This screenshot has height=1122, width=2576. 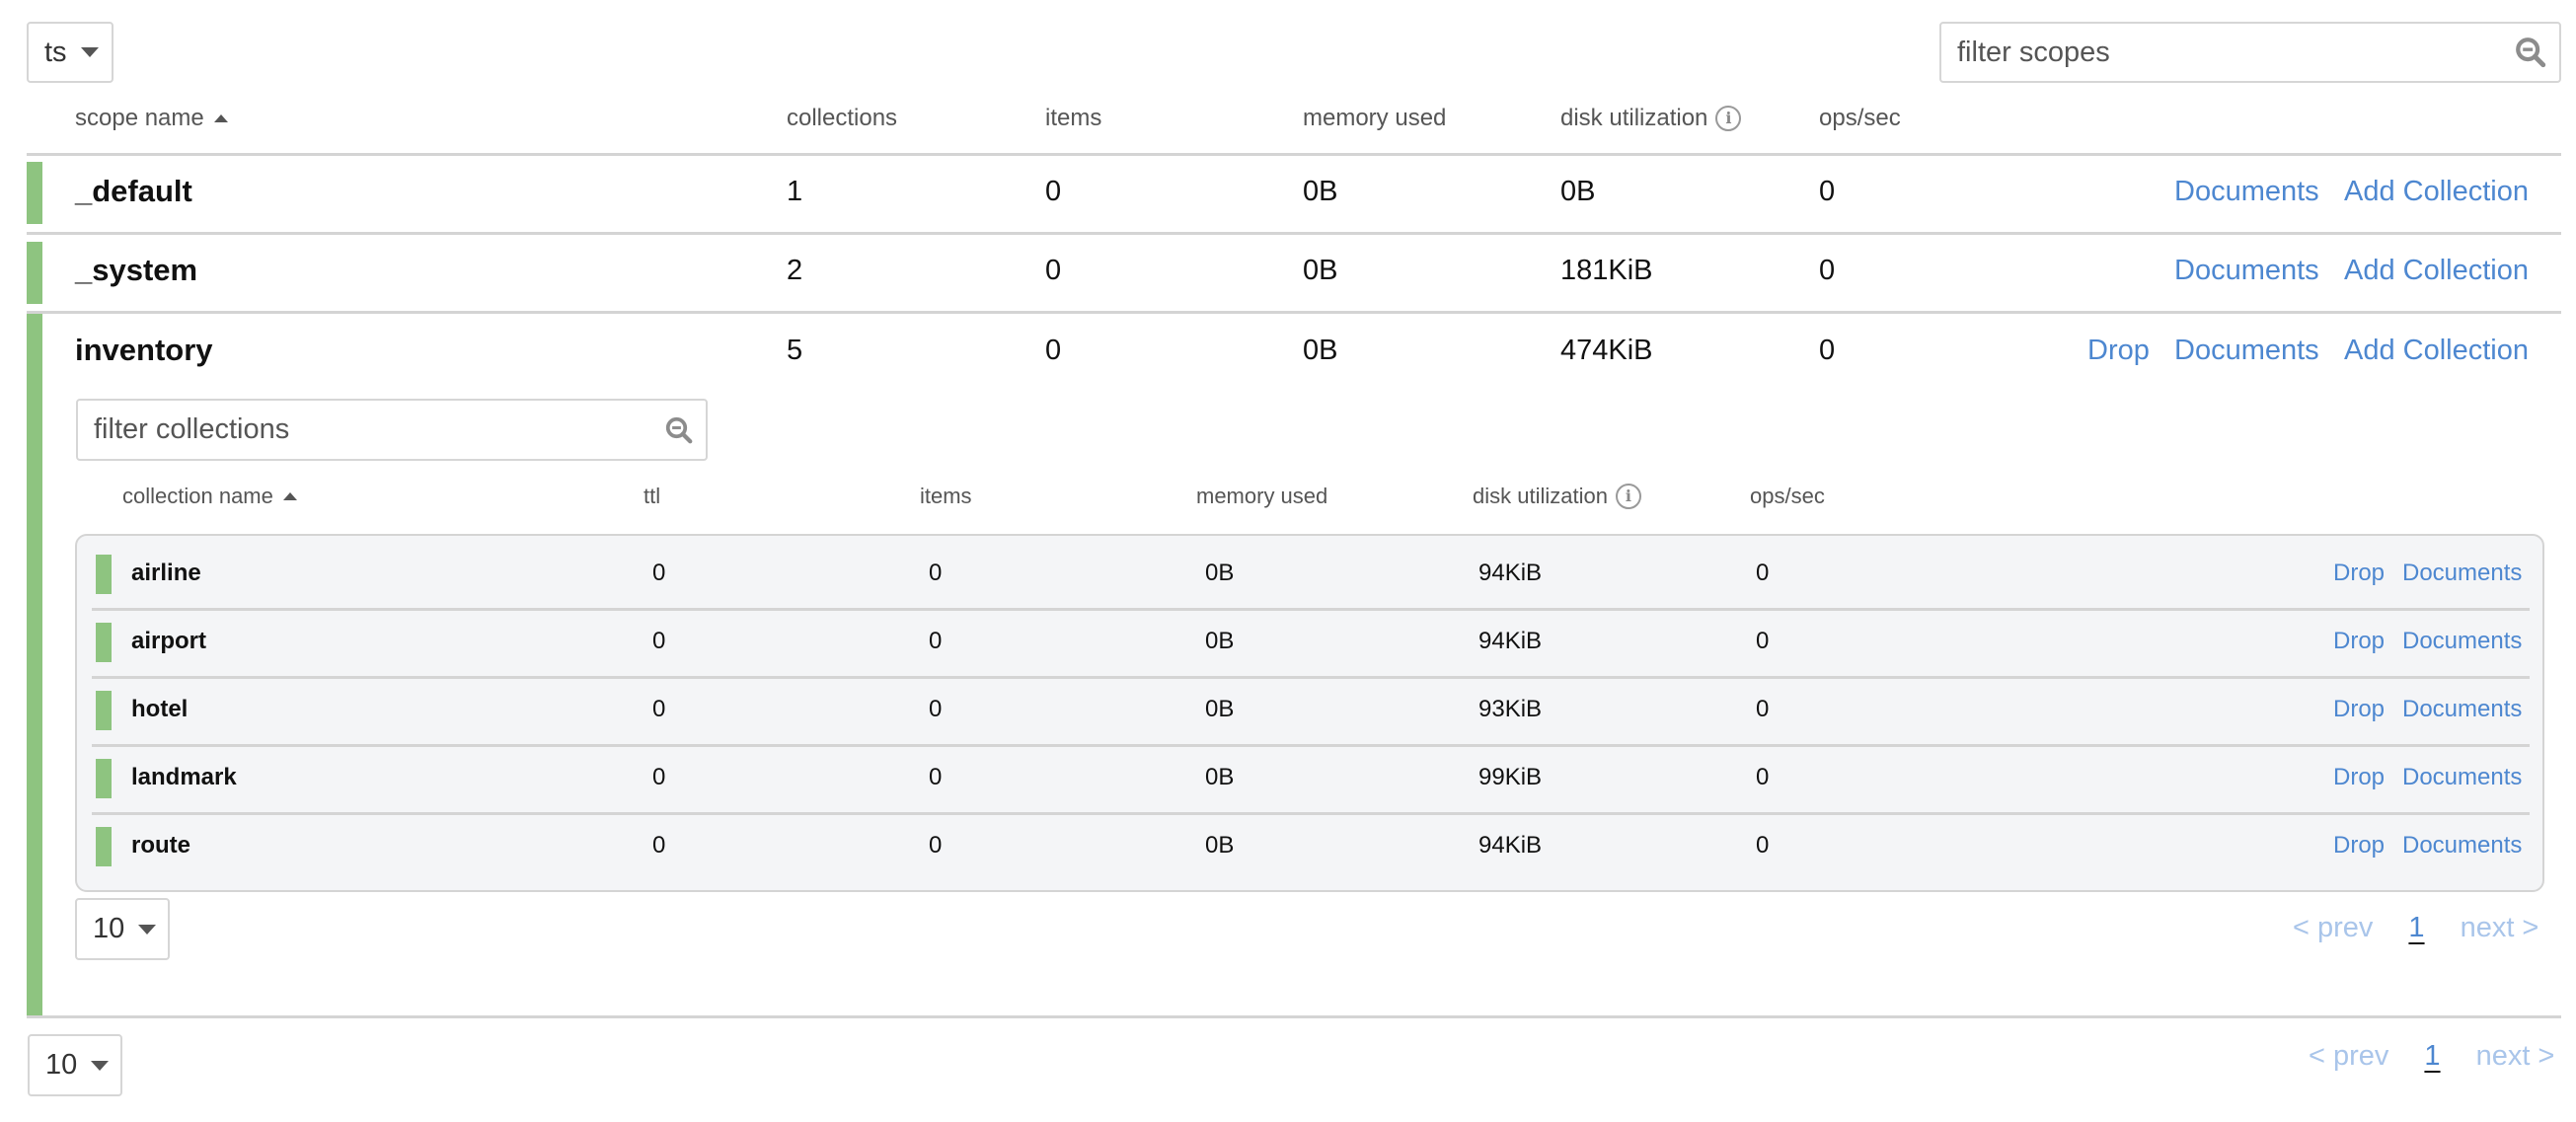 What do you see at coordinates (197, 496) in the screenshot?
I see `header-collection-name-label: collection name` at bounding box center [197, 496].